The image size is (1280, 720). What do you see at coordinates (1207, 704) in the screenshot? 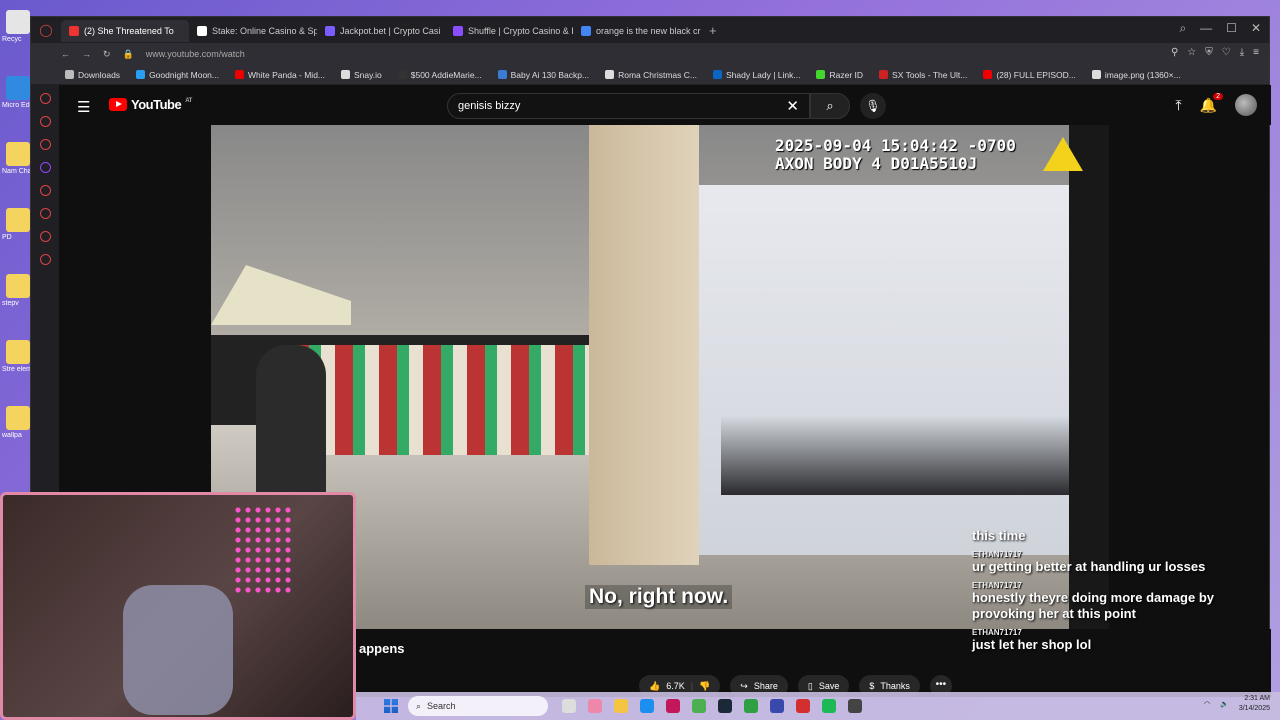
I see `wifi-icon: ◠` at bounding box center [1207, 704].